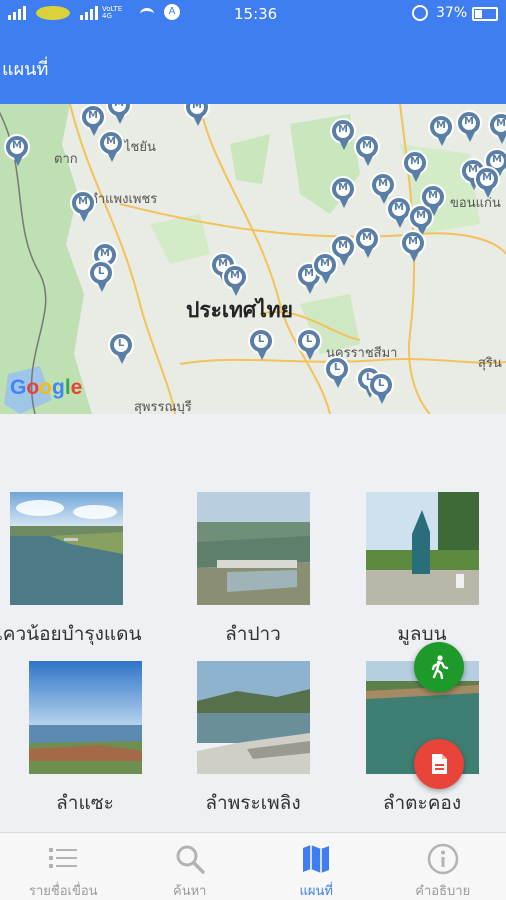 Image resolution: width=506 pixels, height=900 pixels. Describe the element at coordinates (17, 12) in the screenshot. I see `signal-icon` at that location.